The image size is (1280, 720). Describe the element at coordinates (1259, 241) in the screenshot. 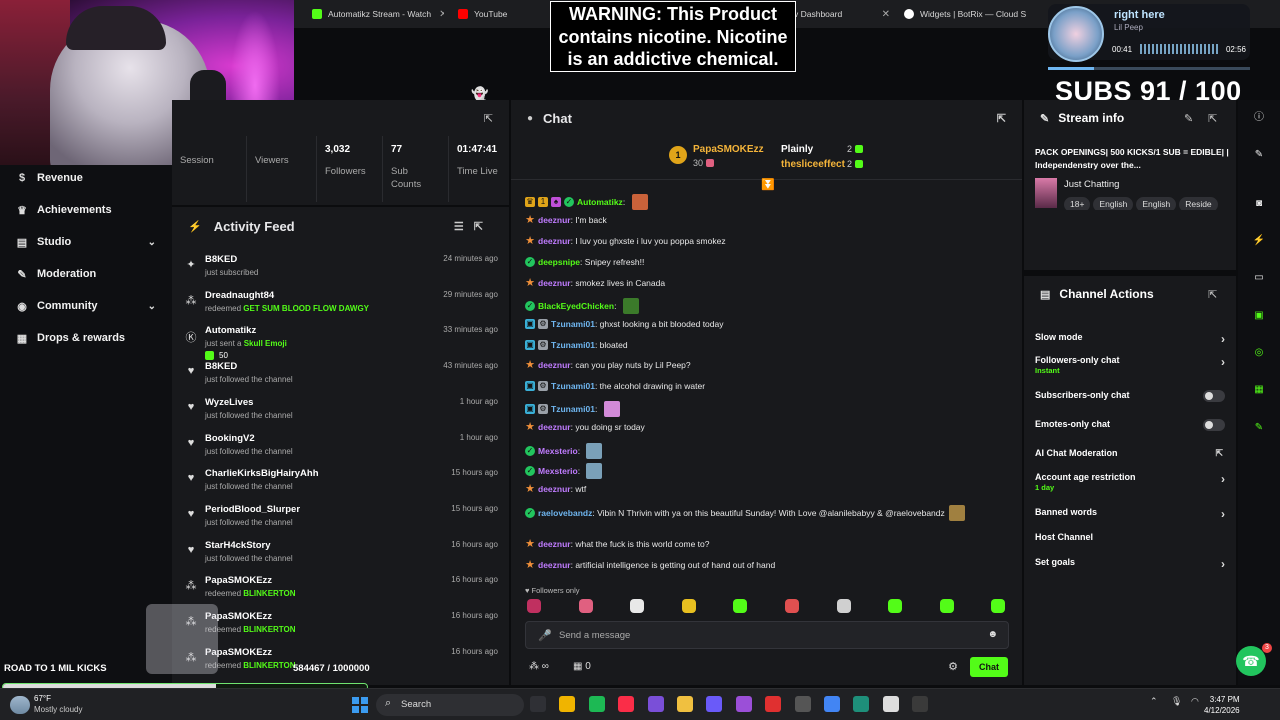

I see `lightning-icon: ⚡` at that location.